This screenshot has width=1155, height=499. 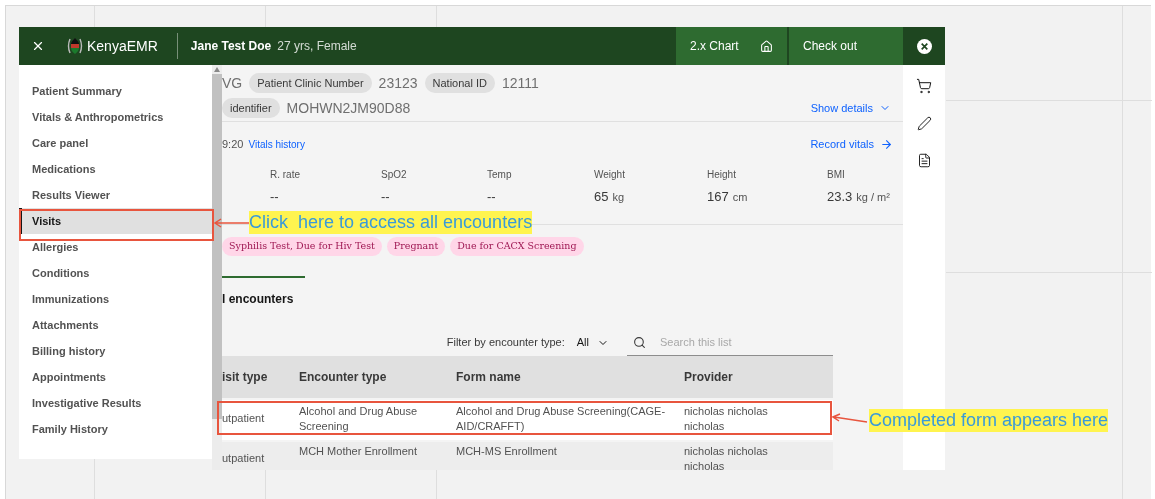 I want to click on column-header: Provider, so click(x=709, y=377).